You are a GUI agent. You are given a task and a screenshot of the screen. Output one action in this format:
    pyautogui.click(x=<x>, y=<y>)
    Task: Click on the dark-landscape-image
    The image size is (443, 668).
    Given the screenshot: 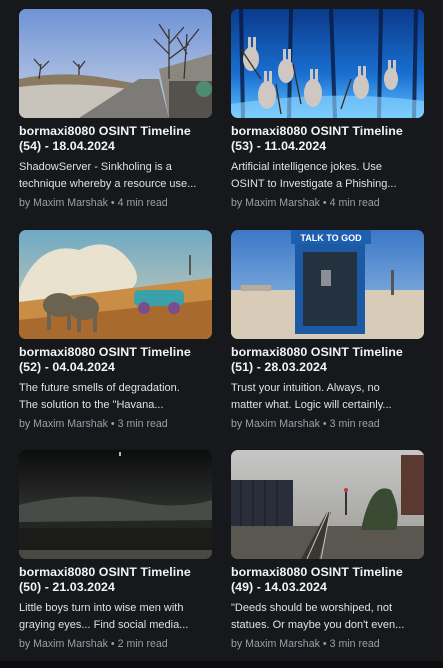 What is the action you would take?
    pyautogui.click(x=115, y=504)
    